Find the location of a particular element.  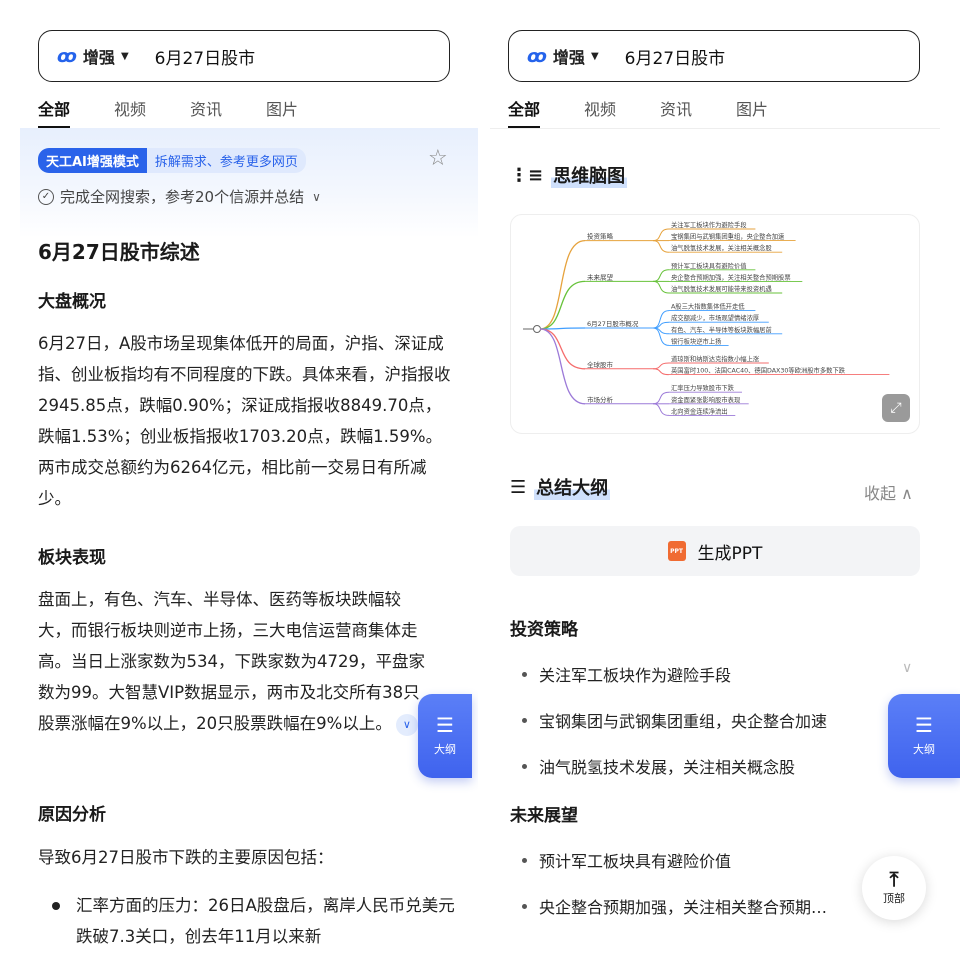

mindmap-leaf-label: 宝钢集团与武钢集团重组，央企整合加速 is located at coordinates (728, 236).